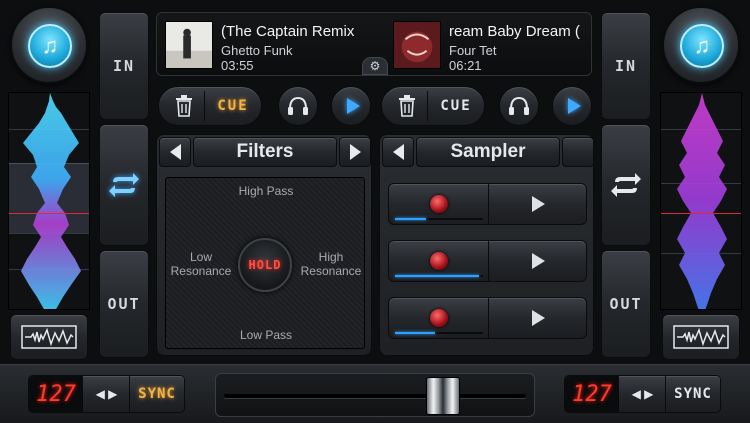  I want to click on arrow-right-icon, so click(355, 152).